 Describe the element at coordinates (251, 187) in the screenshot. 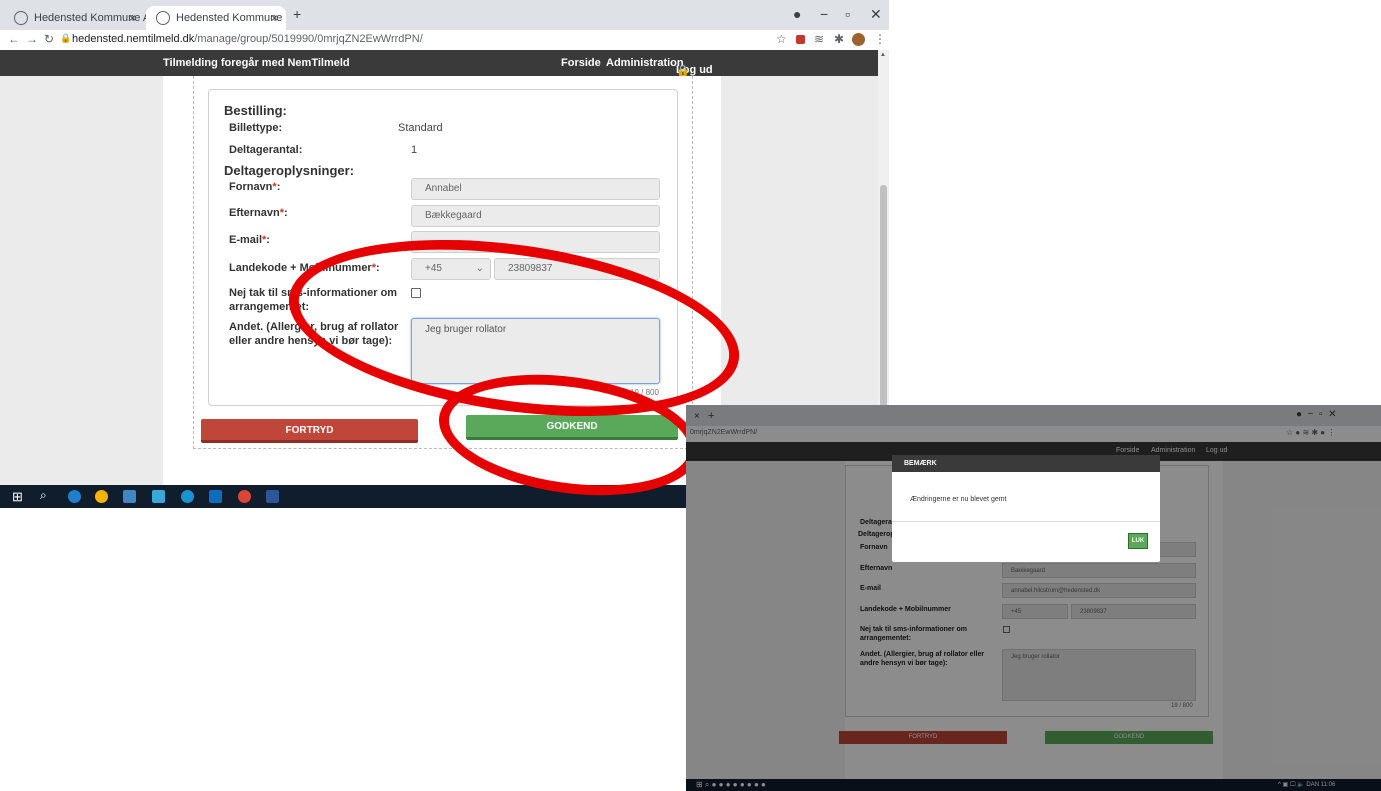

I see `firstname-label-text: Fornavn` at that location.